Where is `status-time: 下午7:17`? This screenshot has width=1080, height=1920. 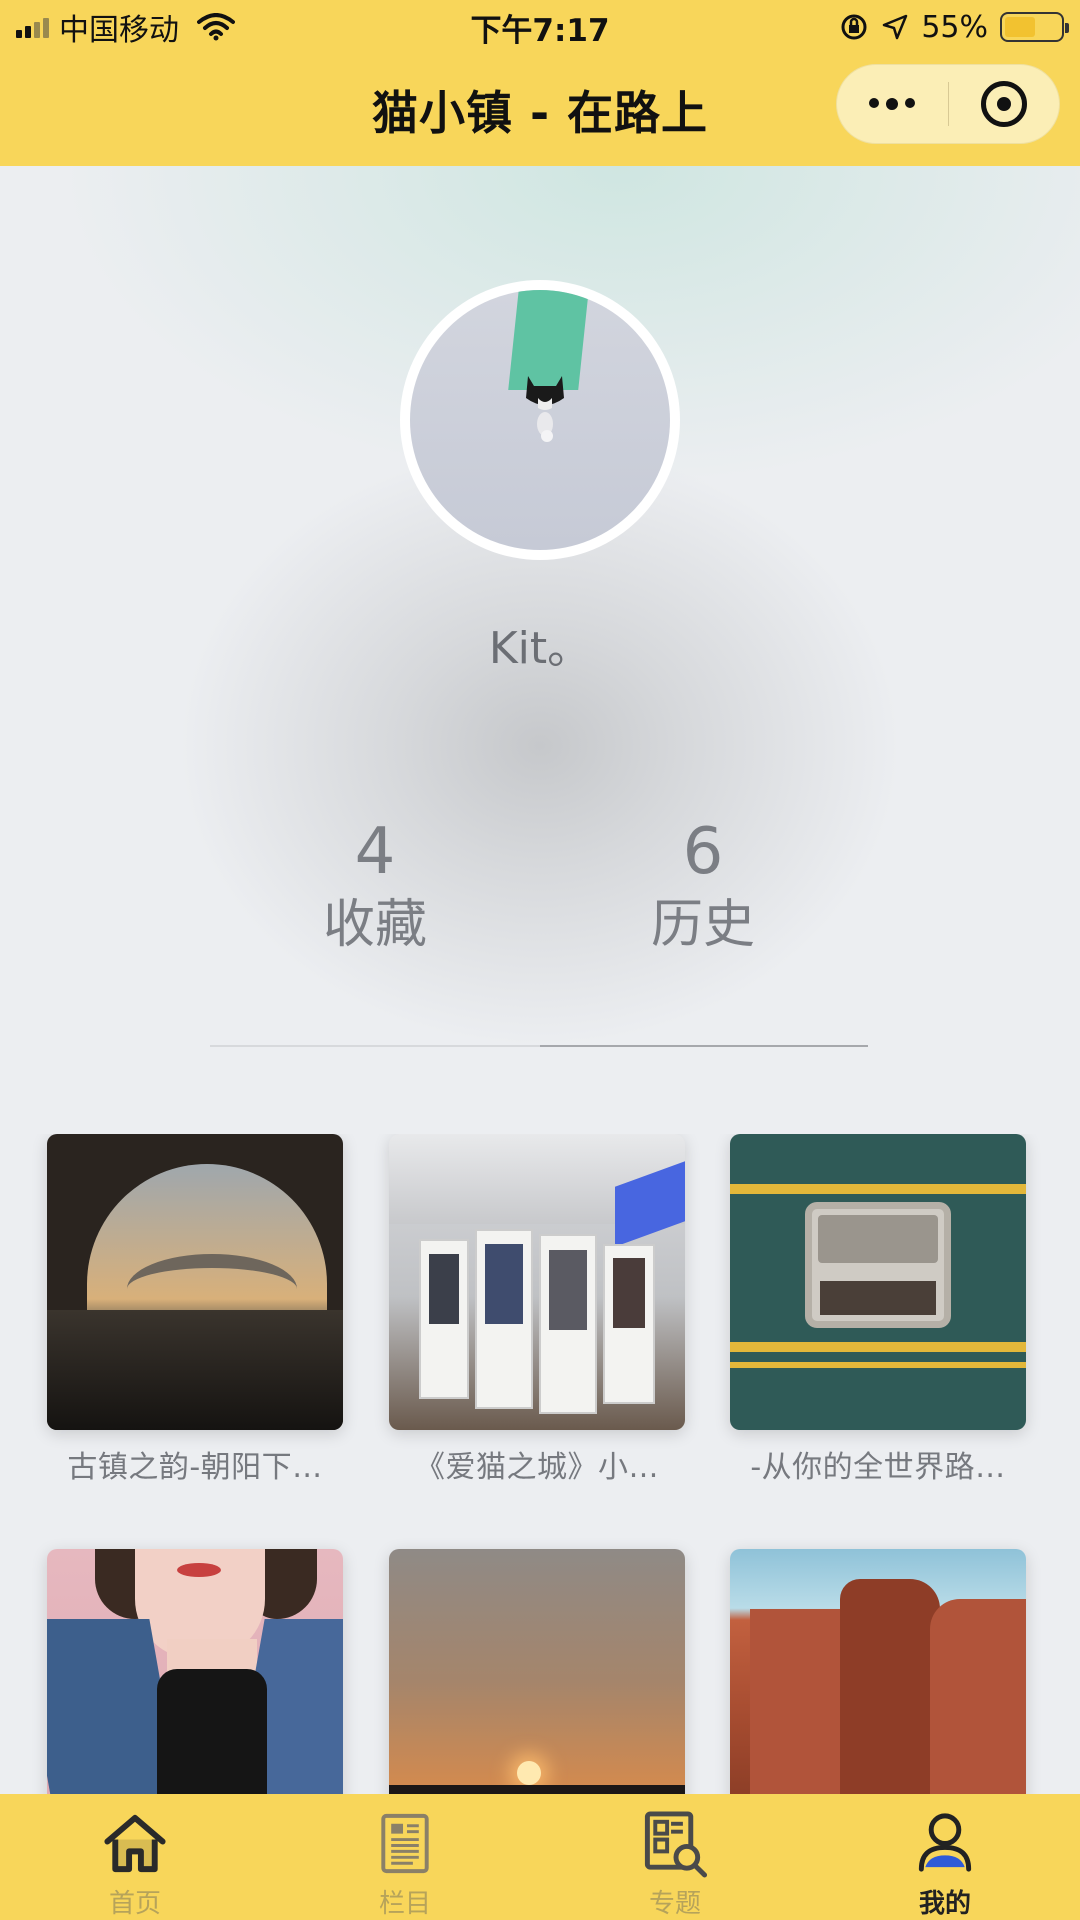
status-time: 下午7:17 is located at coordinates (540, 30).